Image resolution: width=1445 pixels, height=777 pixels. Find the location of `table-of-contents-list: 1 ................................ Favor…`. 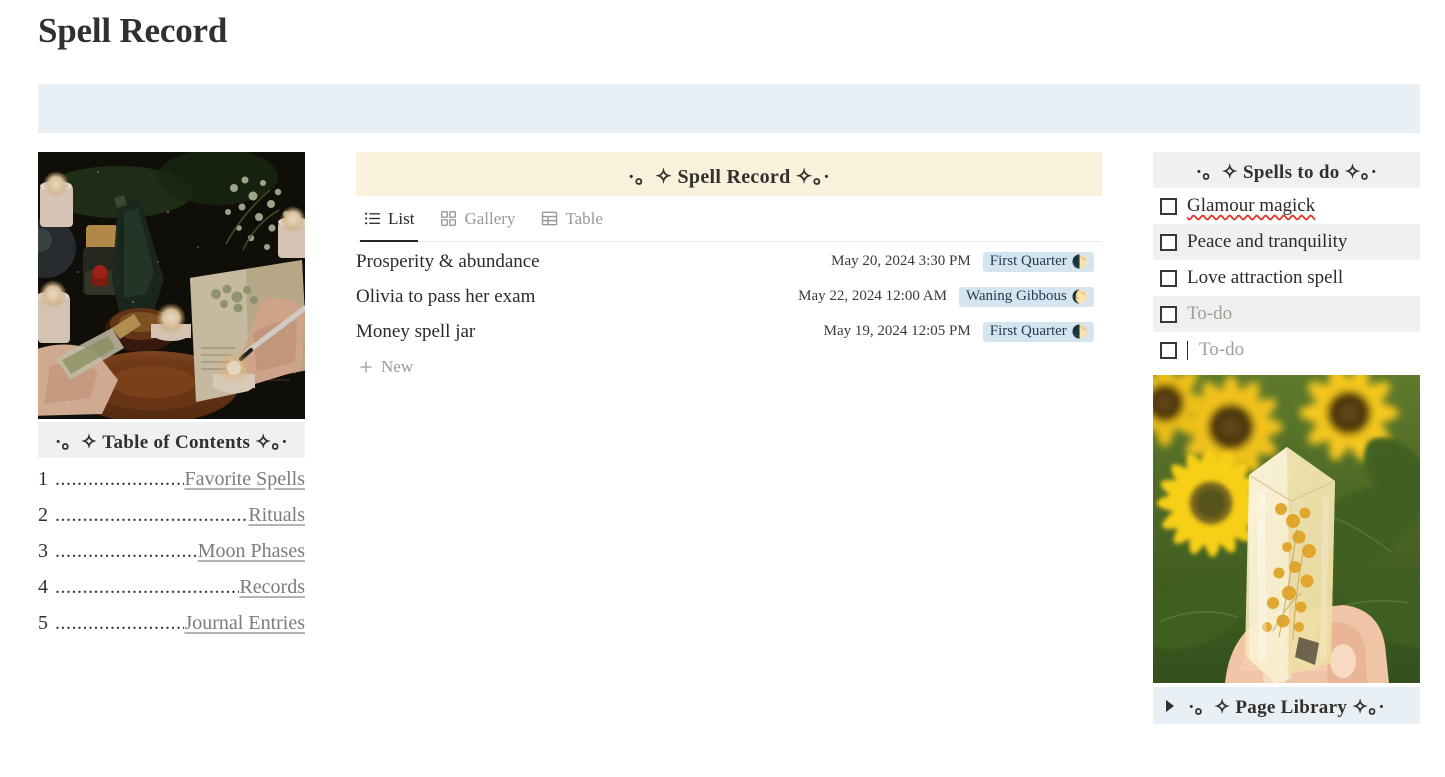

table-of-contents-list: 1 ................................ Favor… is located at coordinates (171, 553).